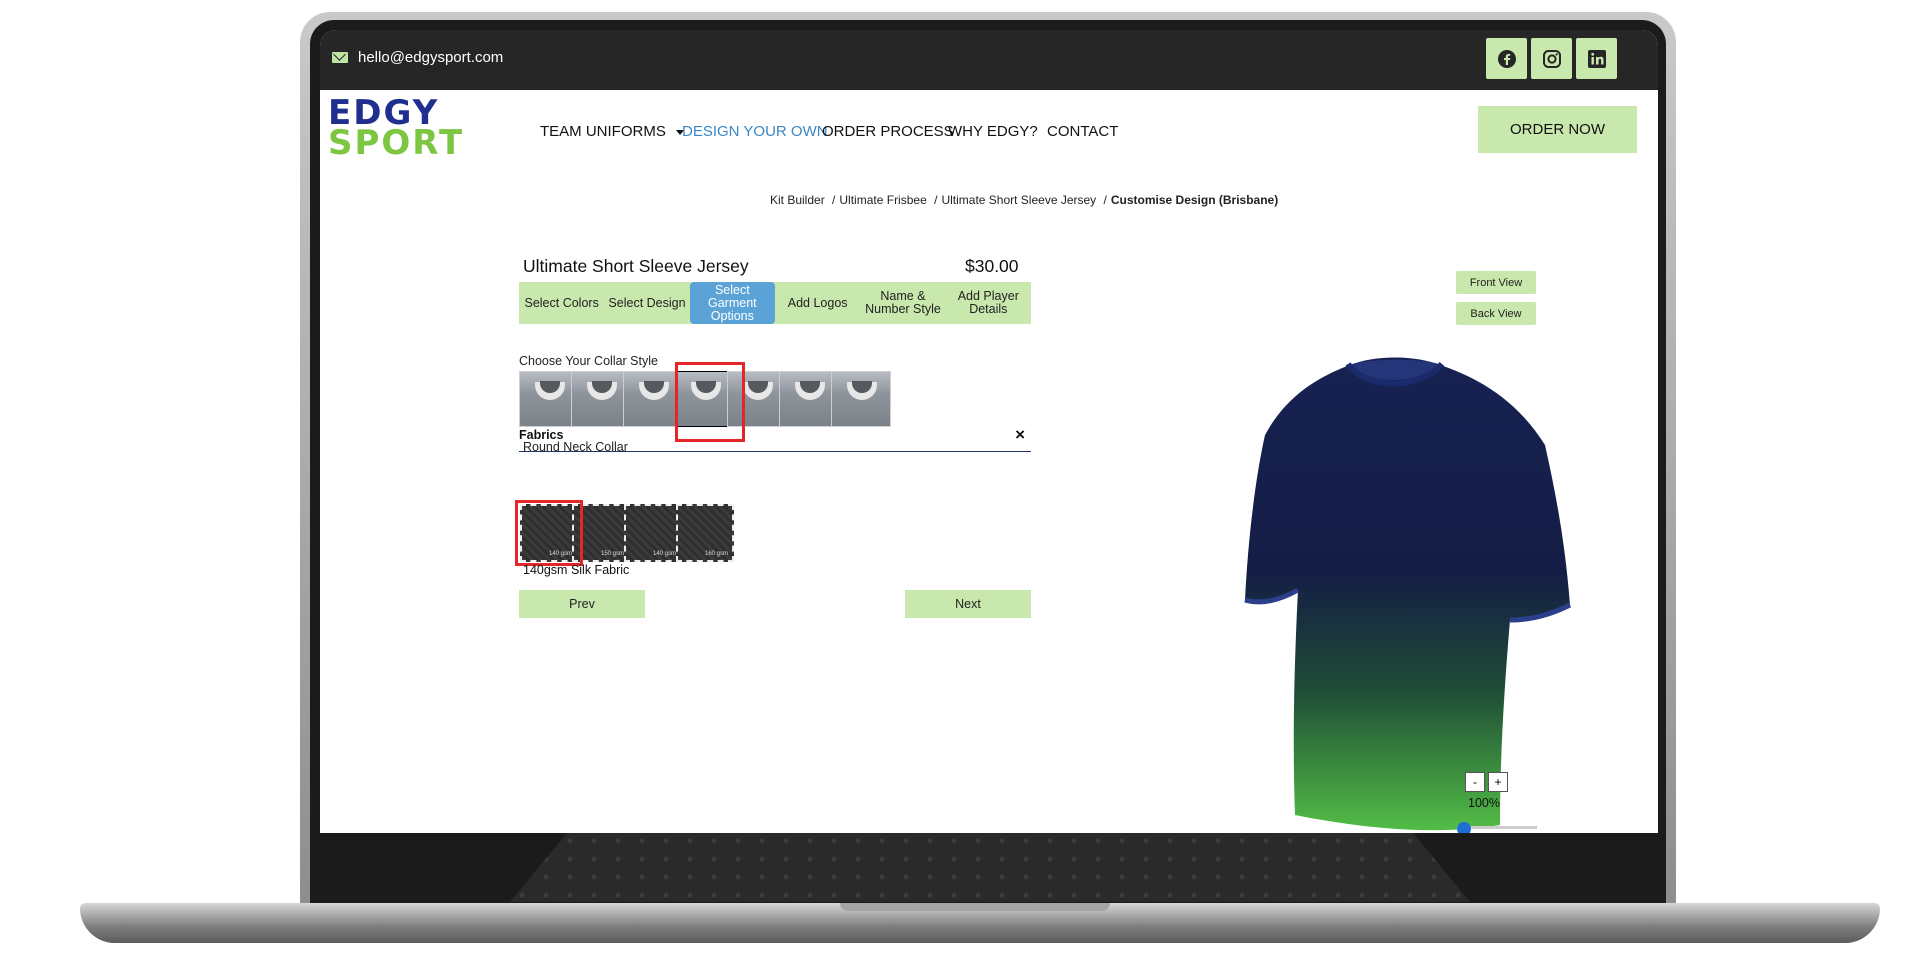  Describe the element at coordinates (1557, 129) in the screenshot. I see `order-now-button: ORDER NOW` at that location.